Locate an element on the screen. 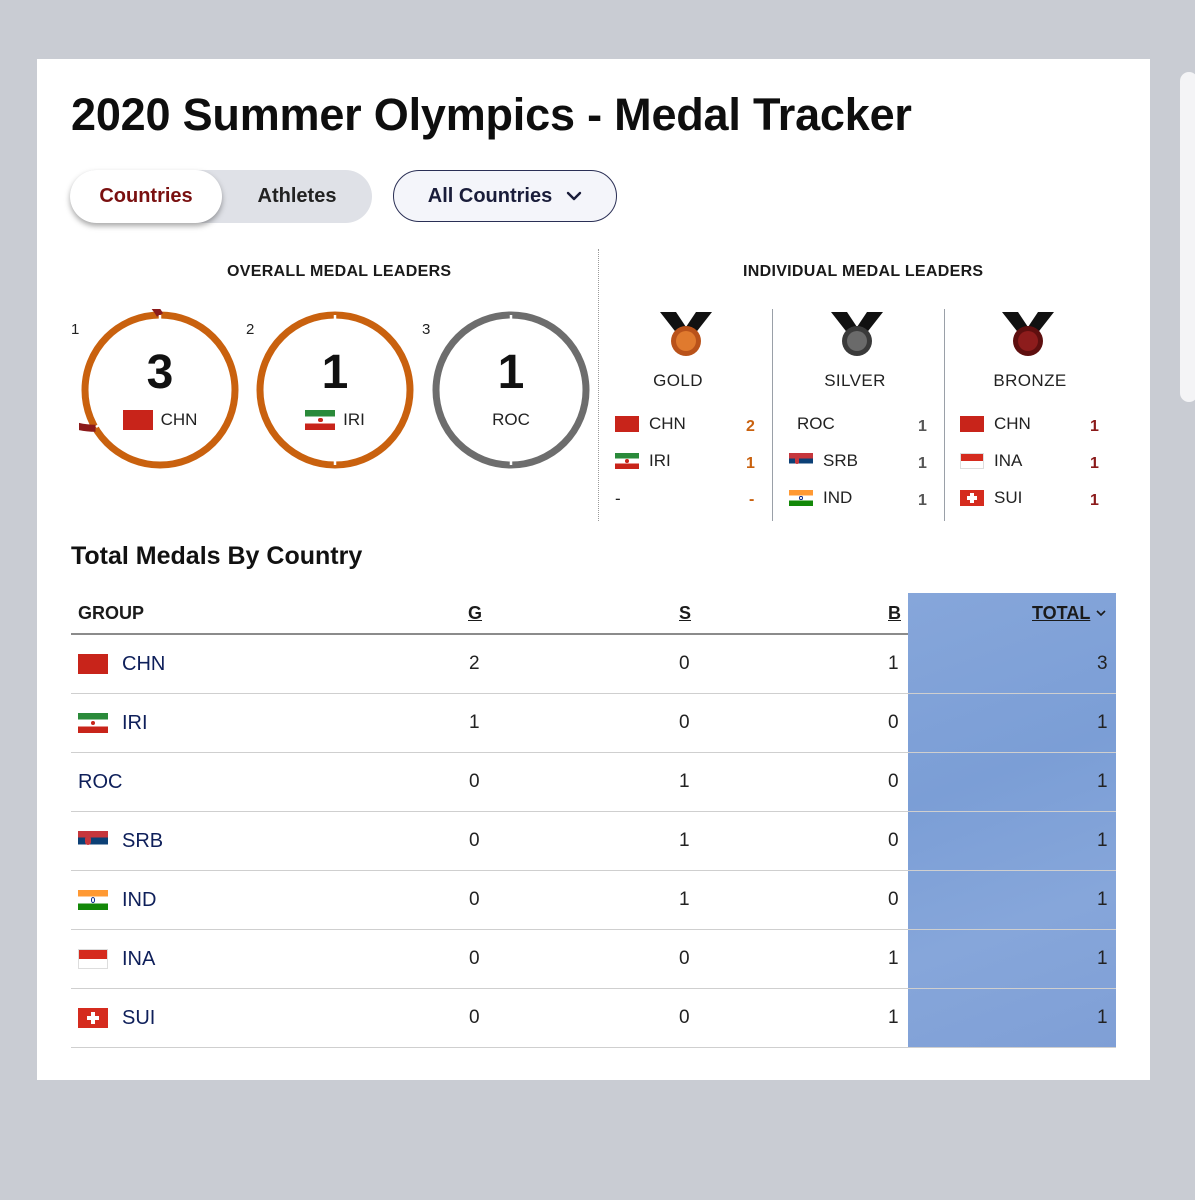 Image resolution: width=1195 pixels, height=1200 pixels. tab-countries: Countries is located at coordinates (146, 196).